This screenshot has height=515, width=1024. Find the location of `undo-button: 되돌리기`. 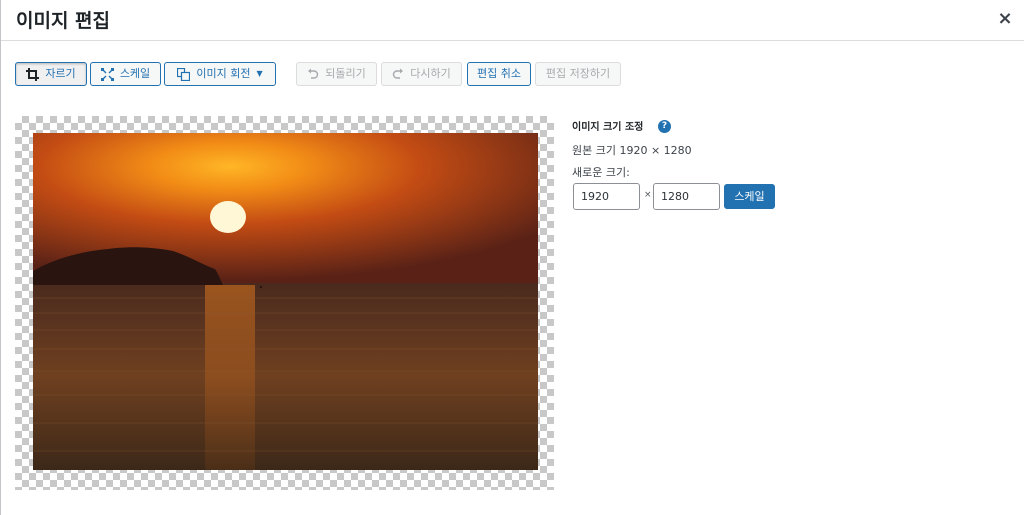

undo-button: 되돌리기 is located at coordinates (336, 74).